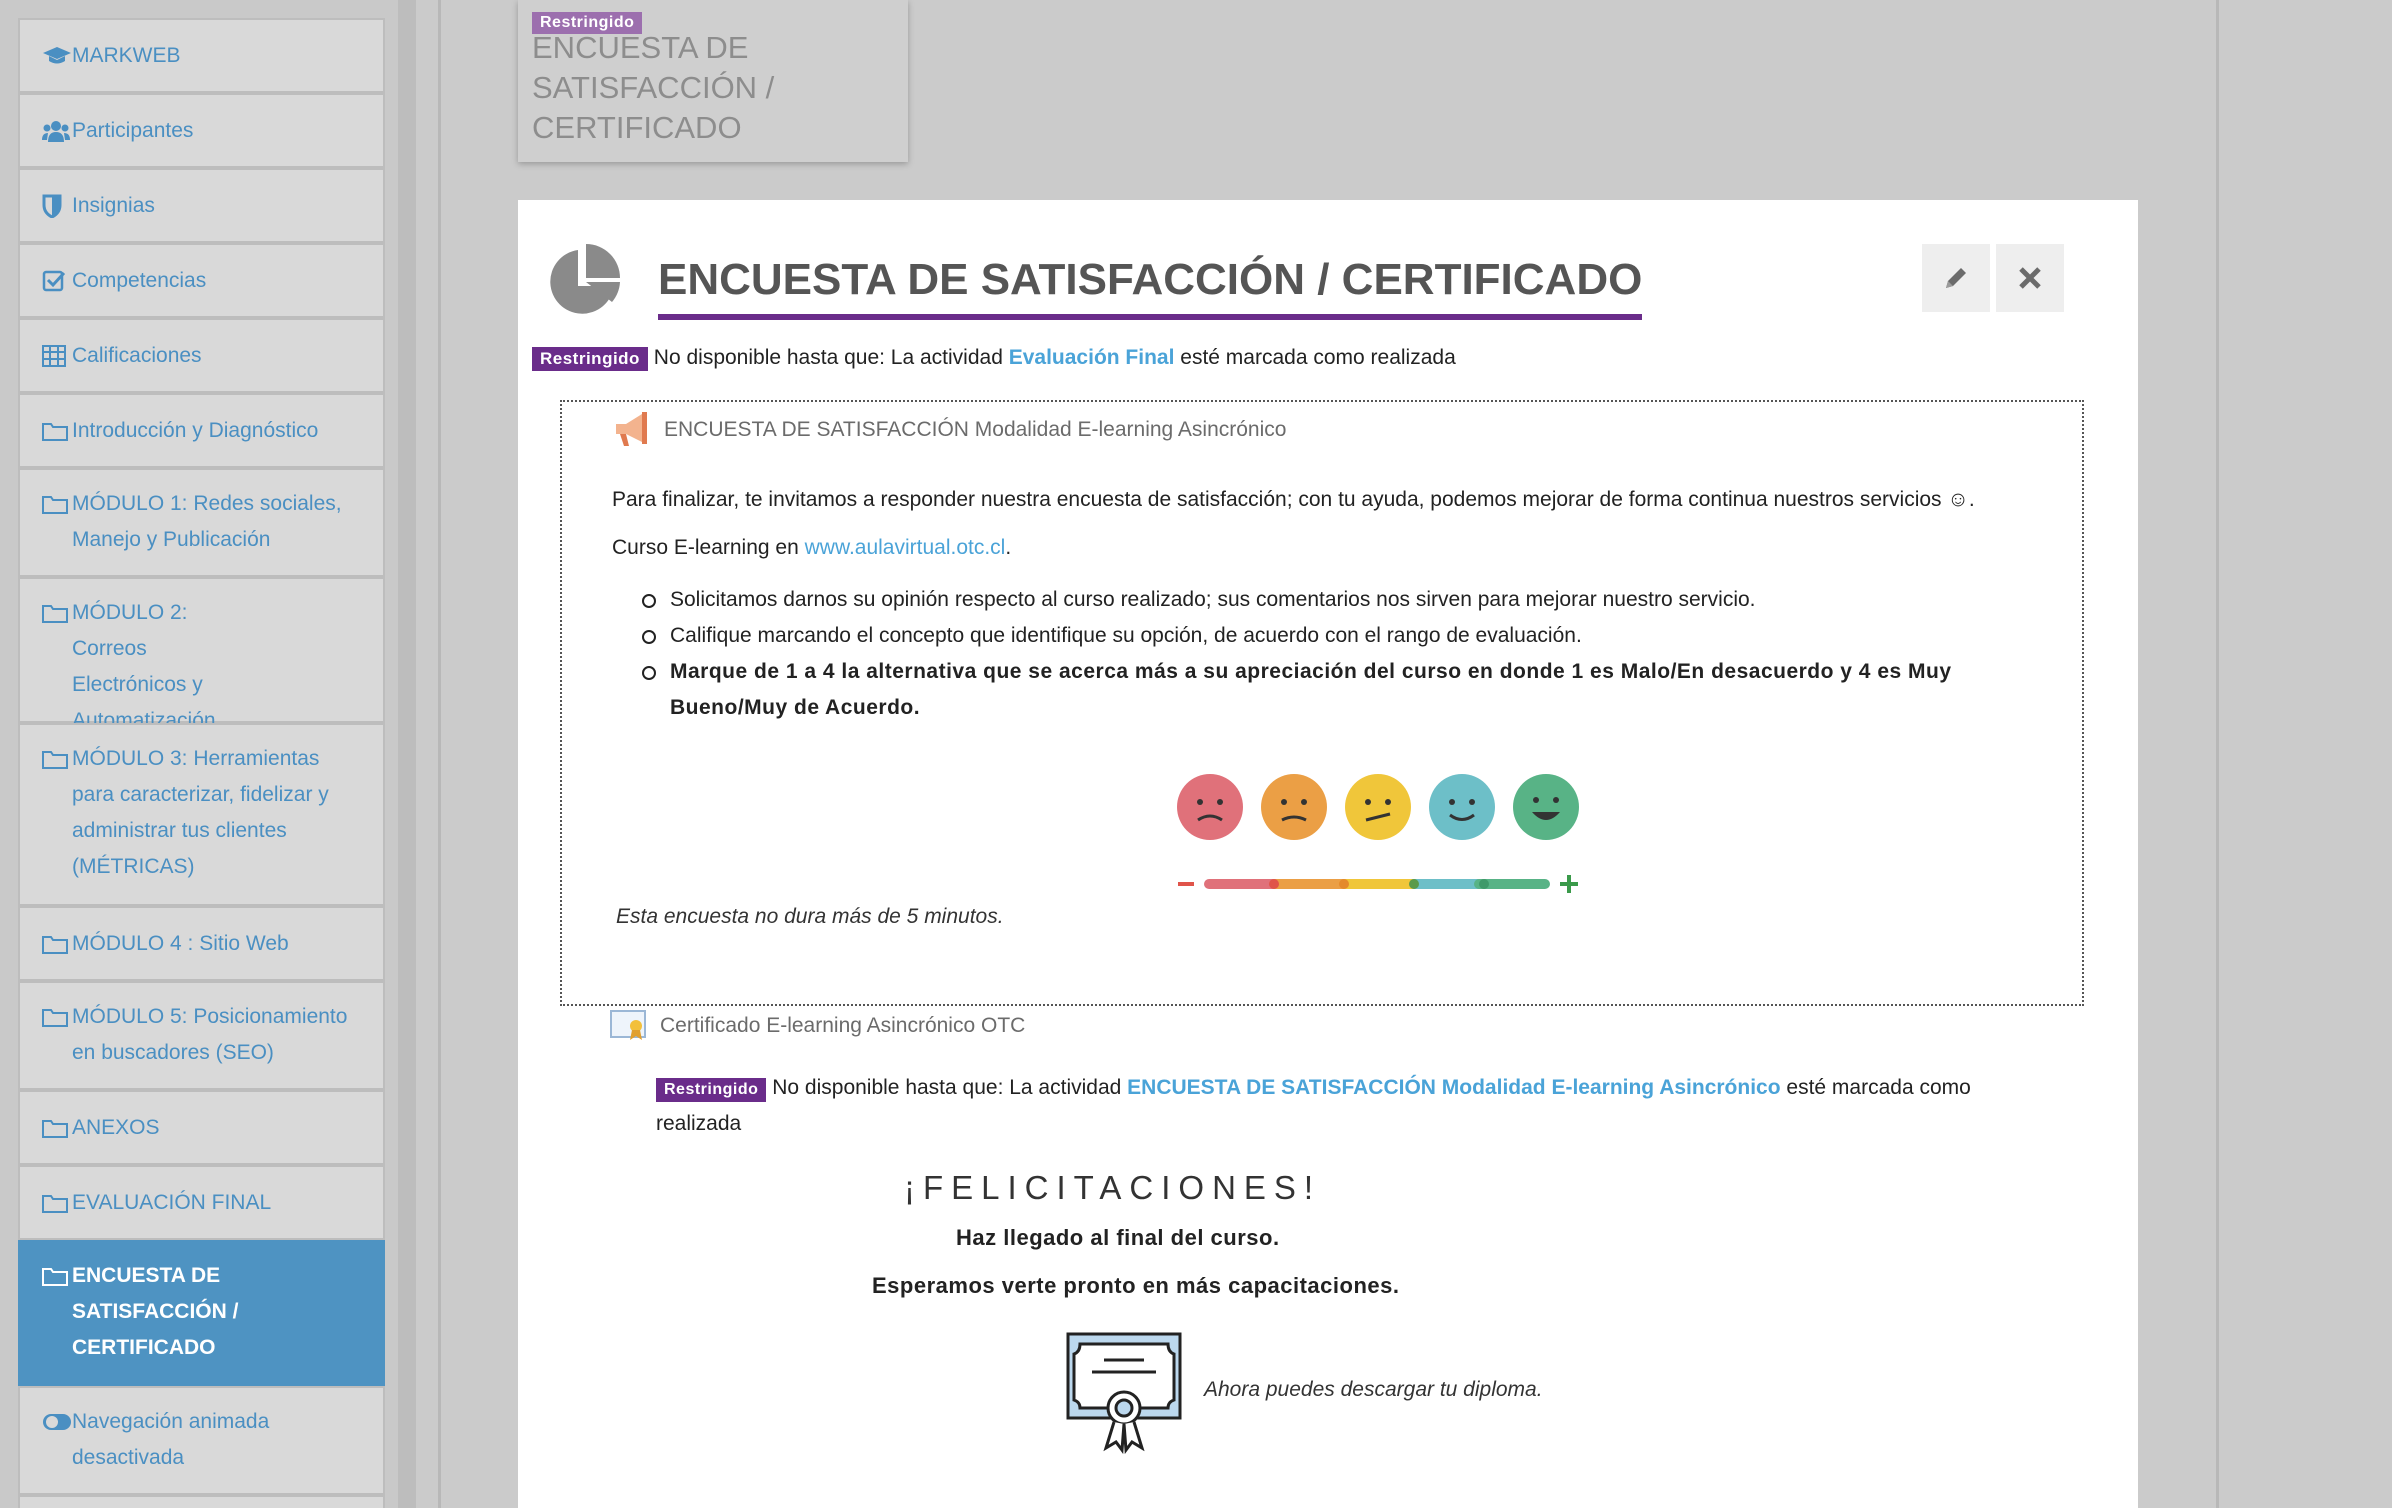  I want to click on toggle-icon, so click(57, 1422).